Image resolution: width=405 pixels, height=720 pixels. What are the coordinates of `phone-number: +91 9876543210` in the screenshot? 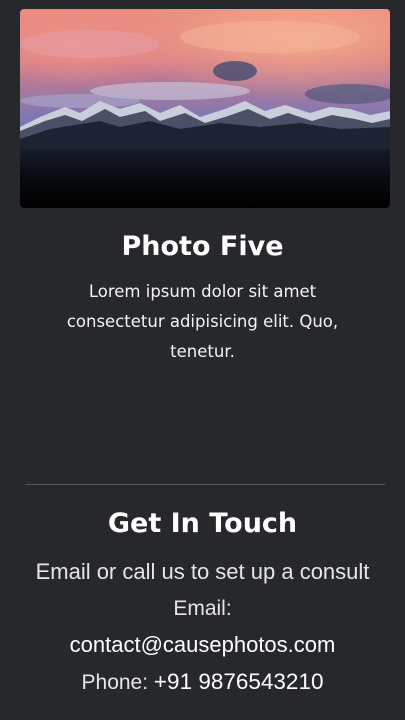 It's located at (239, 681).